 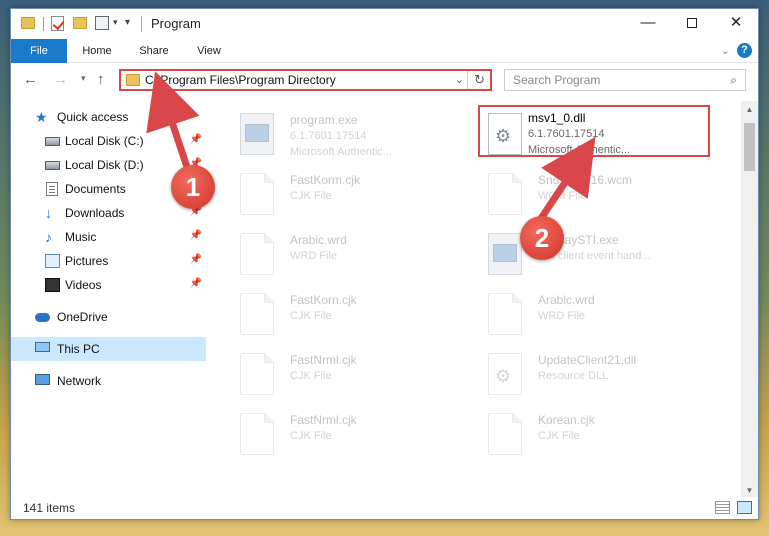 What do you see at coordinates (60, 79) in the screenshot?
I see `forward-button: →` at bounding box center [60, 79].